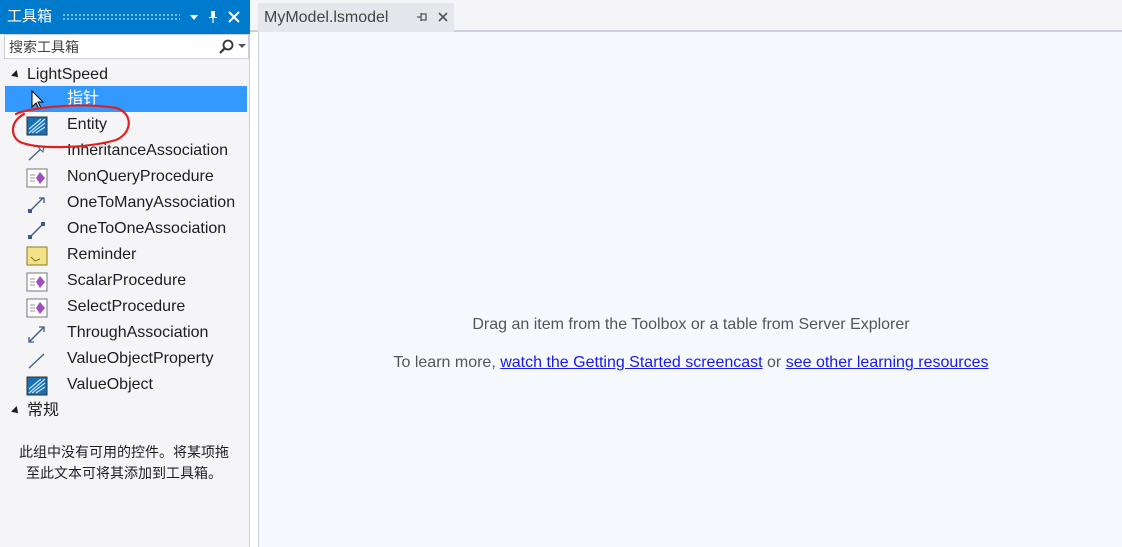 Image resolution: width=1122 pixels, height=547 pixels. Describe the element at coordinates (87, 124) in the screenshot. I see `toolbox-item-label: Entity` at that location.